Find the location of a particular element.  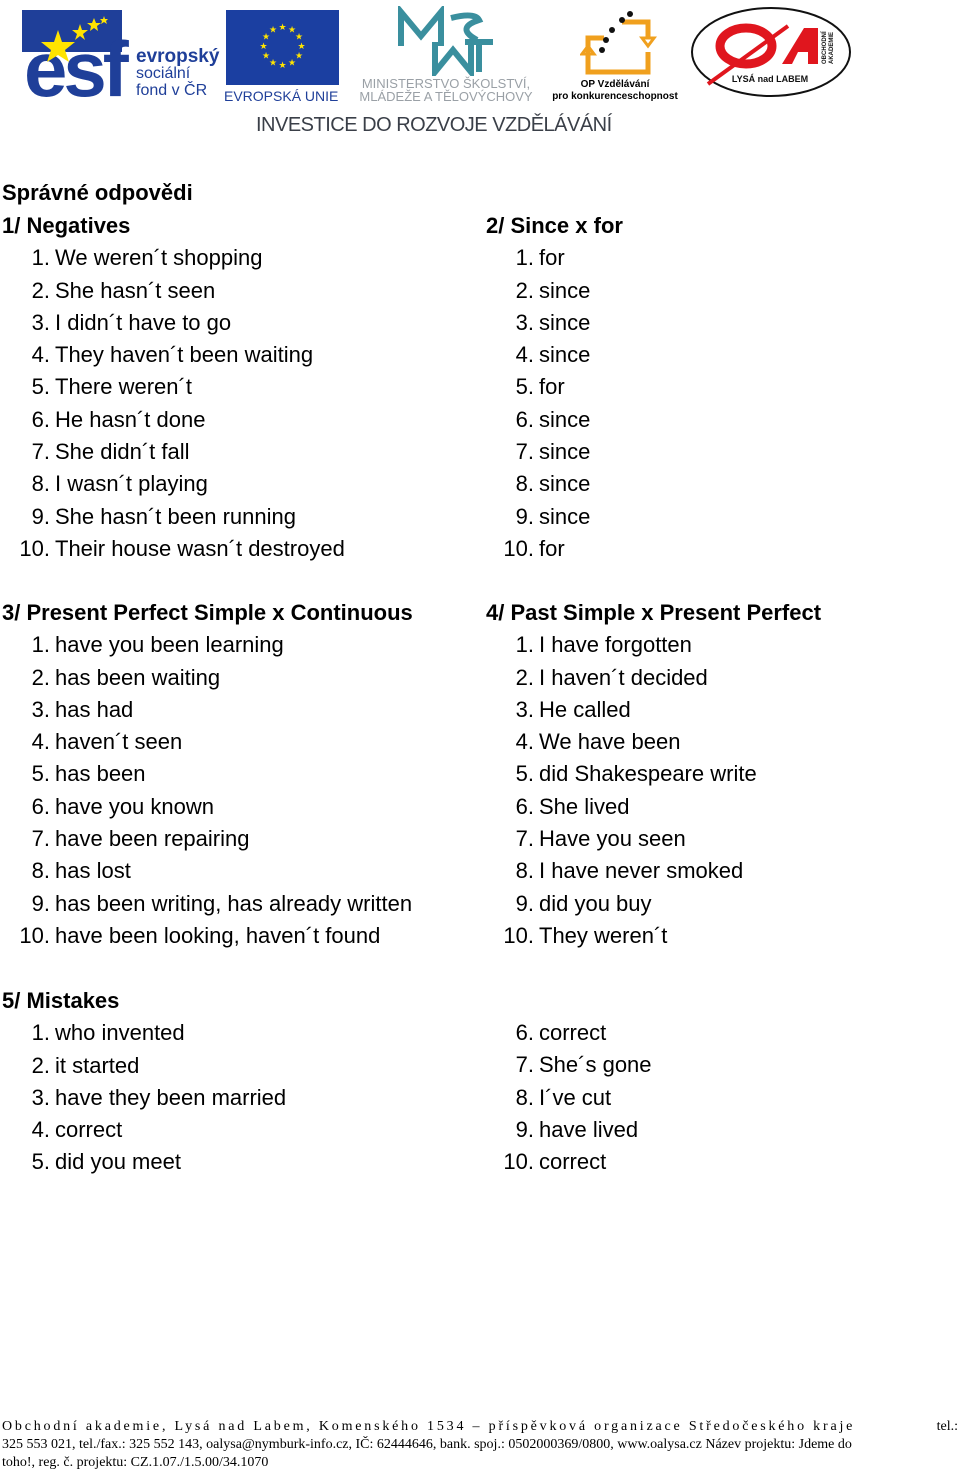

answer-text: has been waiting is located at coordinates (138, 677).